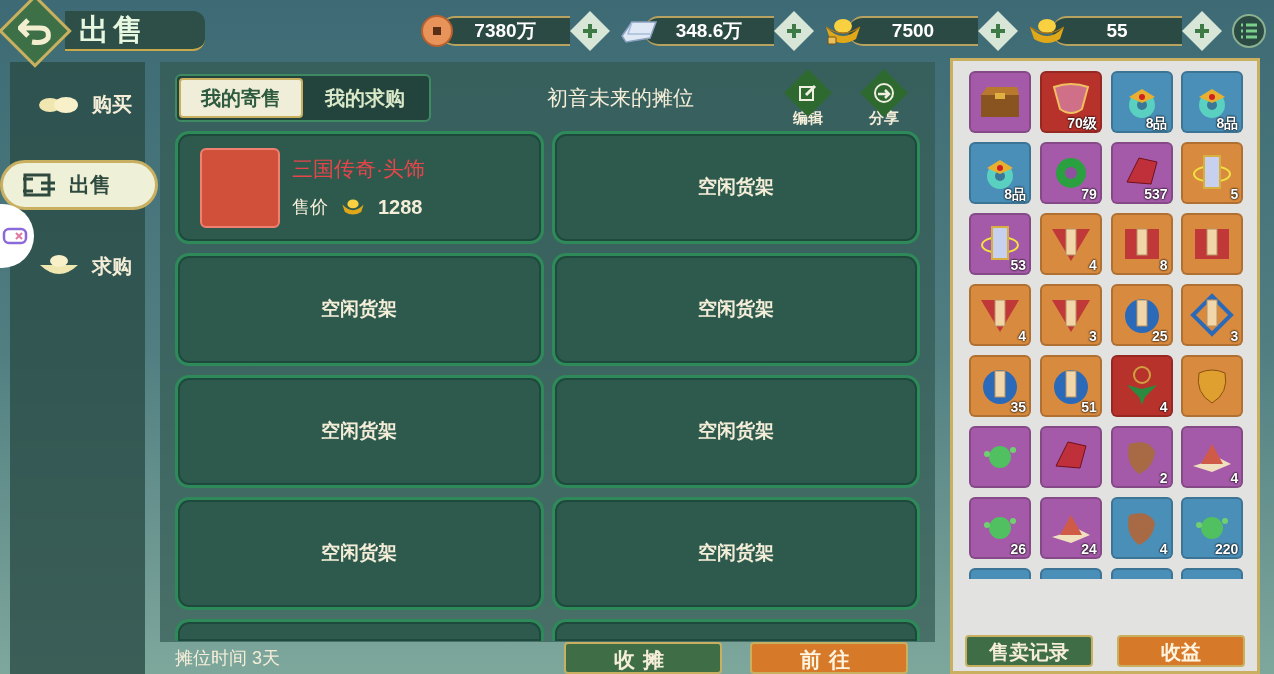  I want to click on inventory-slot: 2, so click(1141, 457).